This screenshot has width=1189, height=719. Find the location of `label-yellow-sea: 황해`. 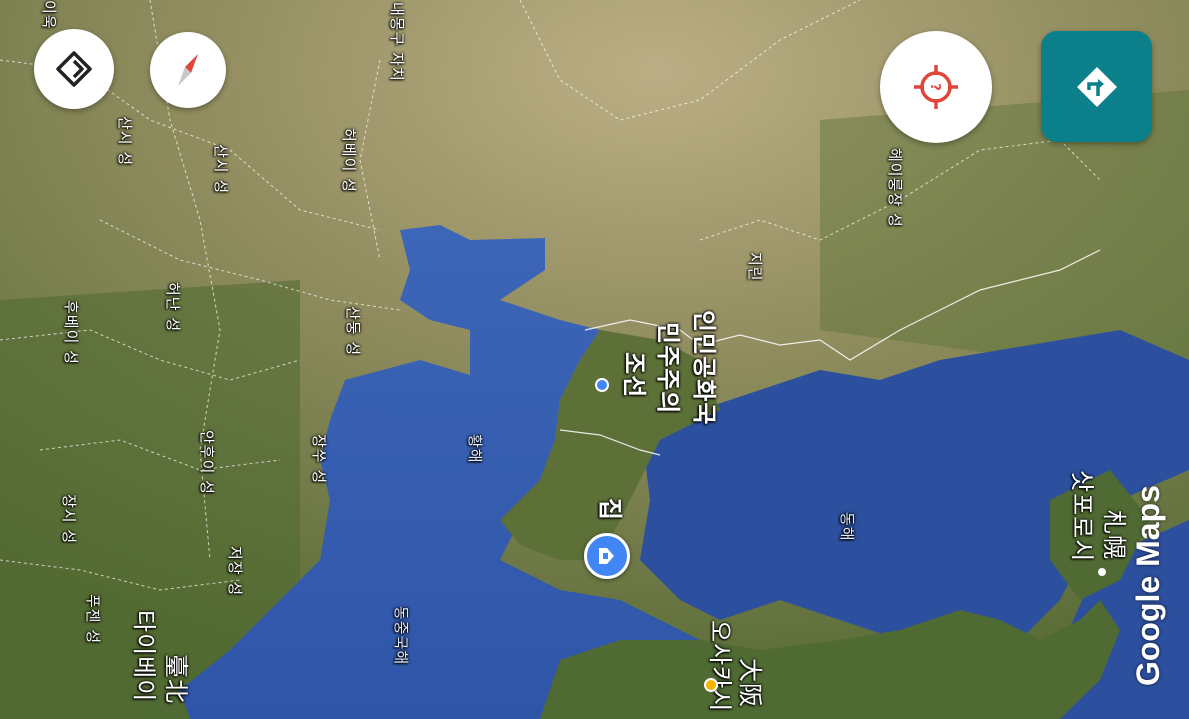

label-yellow-sea: 황해 is located at coordinates (475, 449).